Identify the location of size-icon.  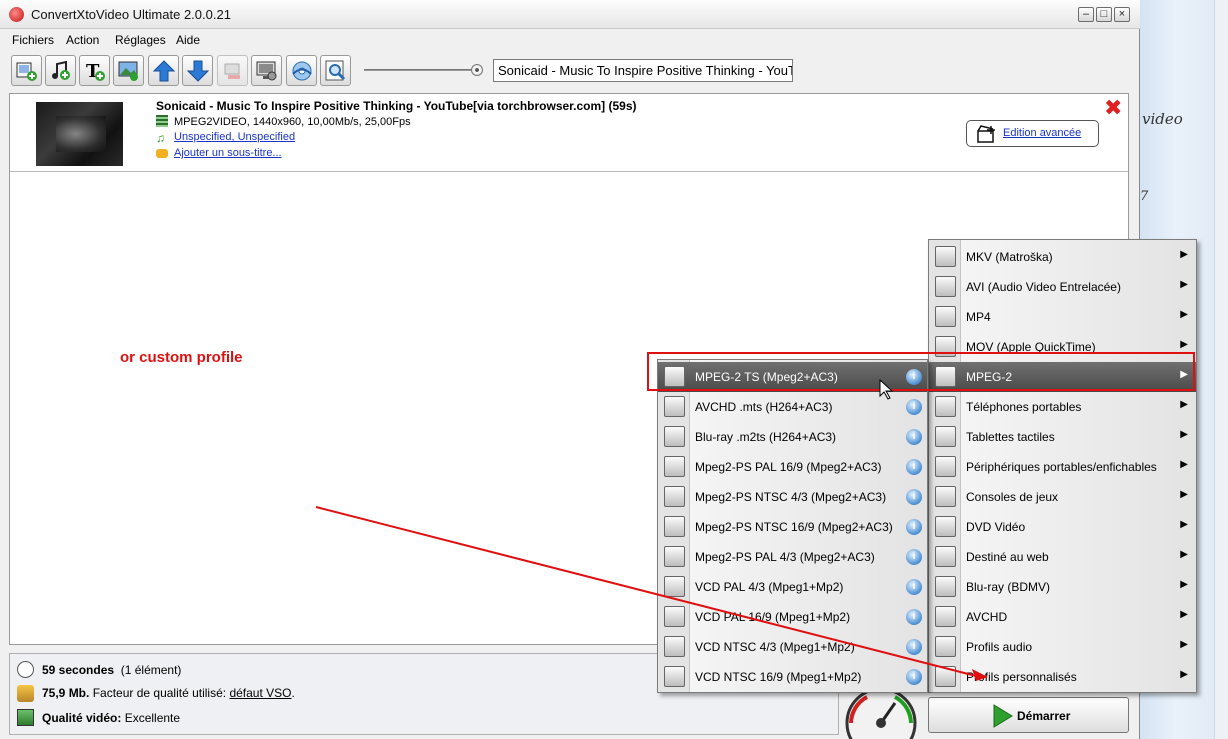
(25, 693).